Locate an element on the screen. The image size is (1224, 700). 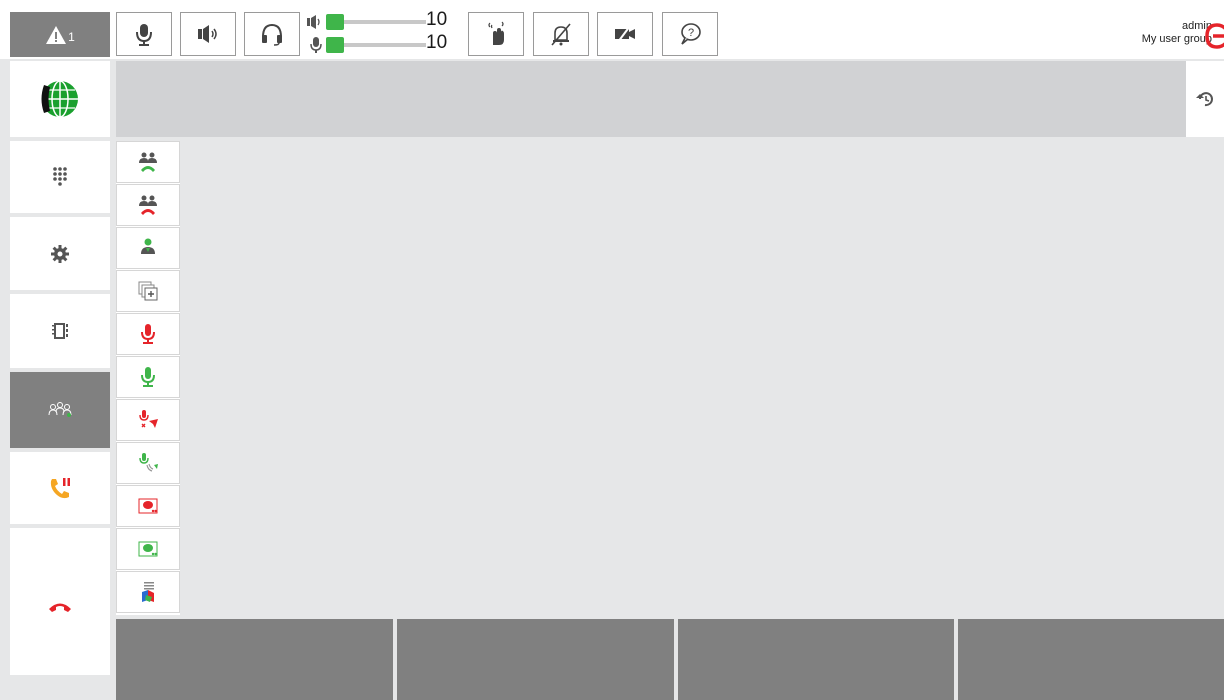
mute-all-button is located at coordinates (148, 420).